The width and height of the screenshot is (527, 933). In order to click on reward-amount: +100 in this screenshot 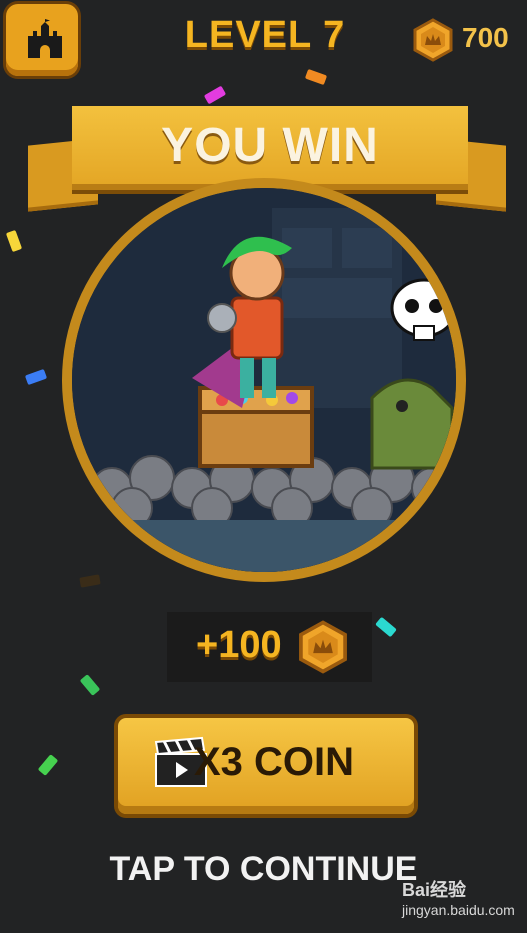, I will do `click(239, 645)`.